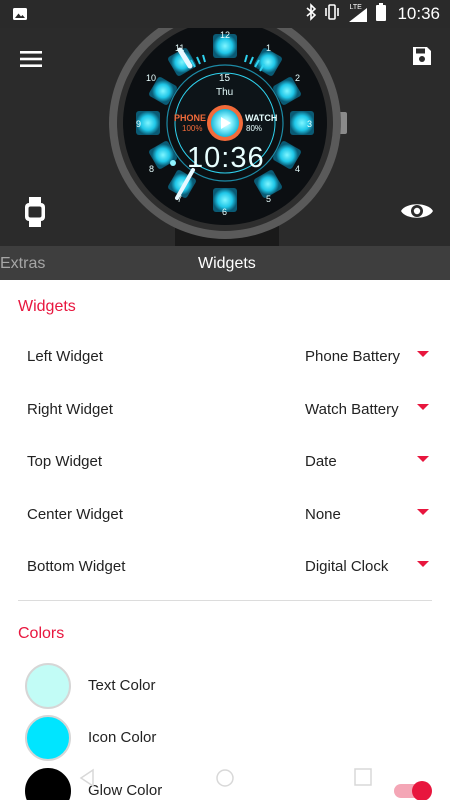 Image resolution: width=450 pixels, height=800 pixels. What do you see at coordinates (65, 356) in the screenshot?
I see `left-widget-label: Left Widget` at bounding box center [65, 356].